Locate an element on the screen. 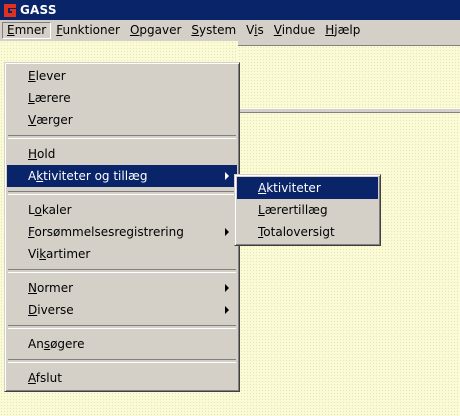  label-text: Vi is located at coordinates (34, 254).